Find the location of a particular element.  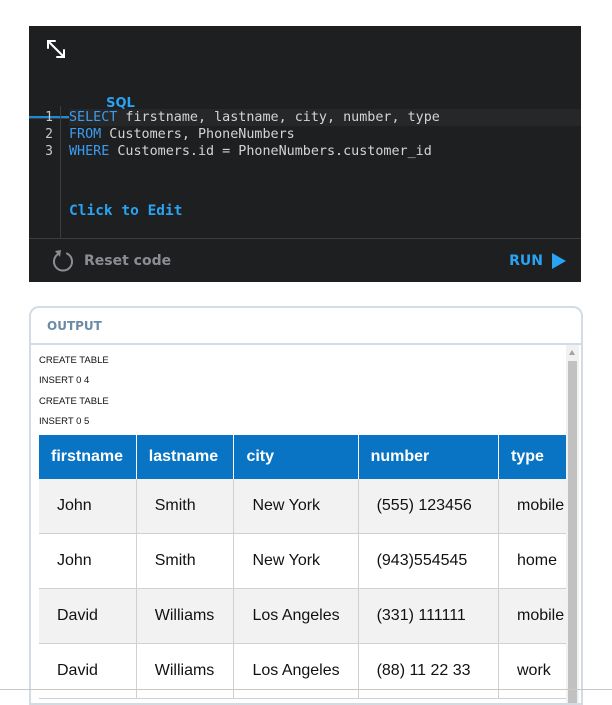

table-row: John Smith New York (555) 123456 mobile is located at coordinates (302, 506).